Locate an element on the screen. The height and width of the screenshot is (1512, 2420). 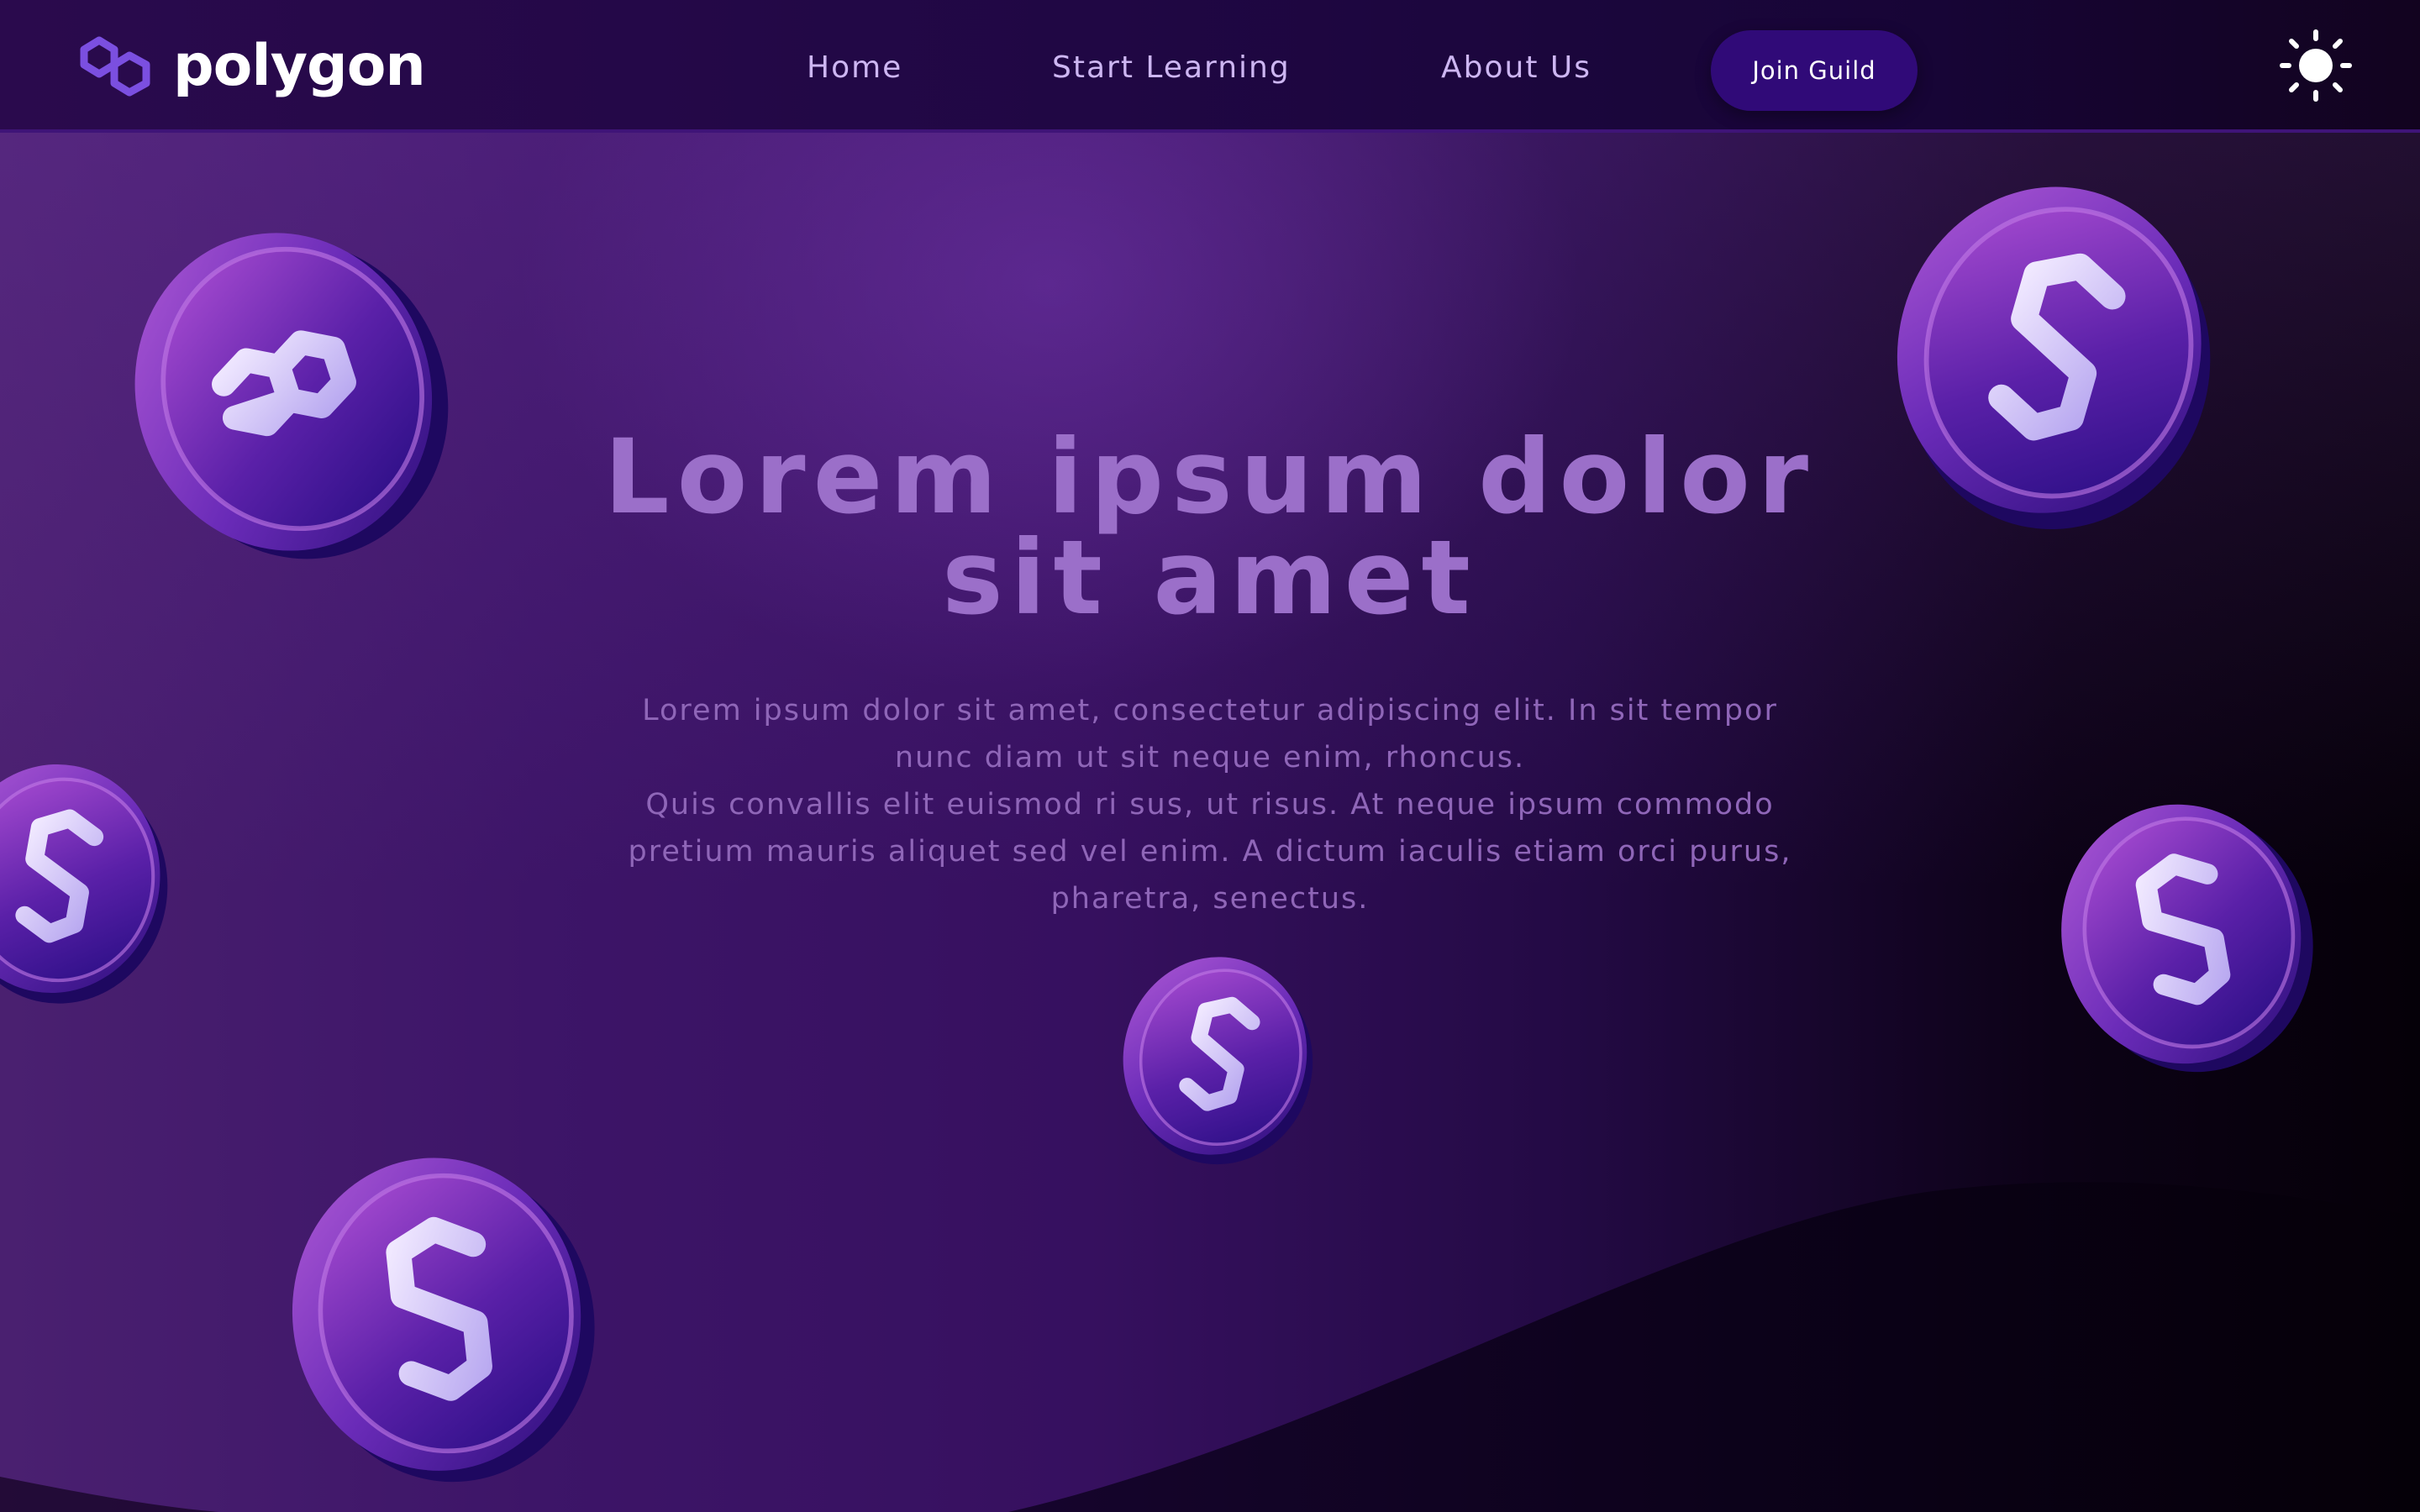
nav-link-home: Home is located at coordinates (855, 67).